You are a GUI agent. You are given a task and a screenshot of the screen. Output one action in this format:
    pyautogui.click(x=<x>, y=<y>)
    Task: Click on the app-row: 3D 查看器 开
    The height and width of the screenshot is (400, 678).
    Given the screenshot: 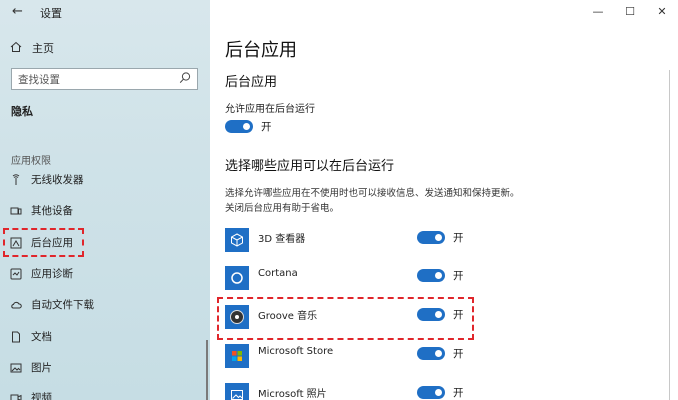 What is the action you would take?
    pyautogui.click(x=350, y=242)
    